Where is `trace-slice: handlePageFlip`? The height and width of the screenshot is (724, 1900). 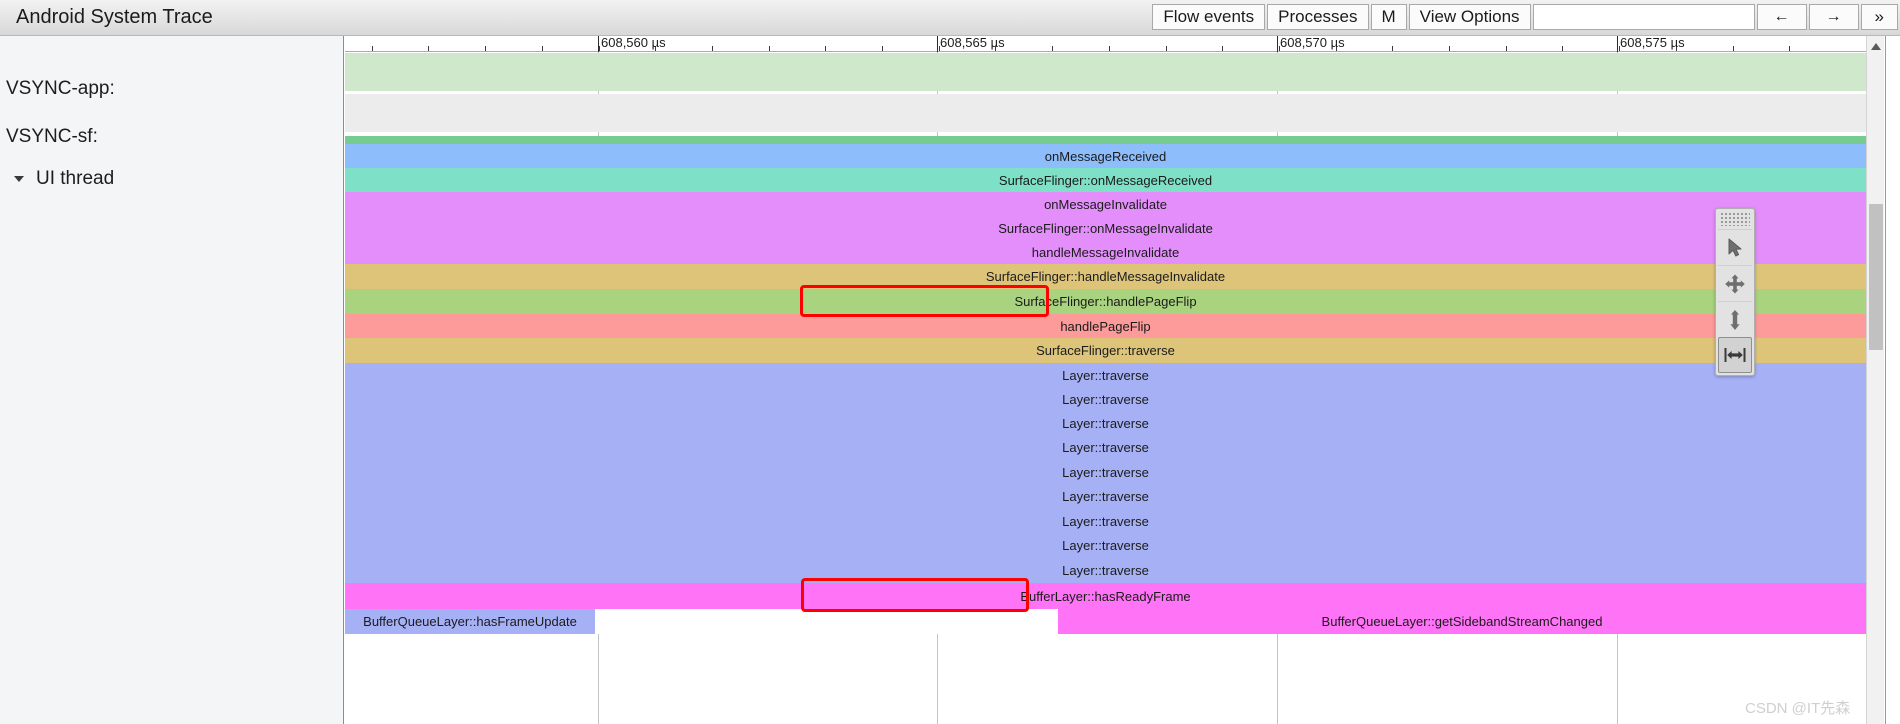 trace-slice: handlePageFlip is located at coordinates (1105, 326).